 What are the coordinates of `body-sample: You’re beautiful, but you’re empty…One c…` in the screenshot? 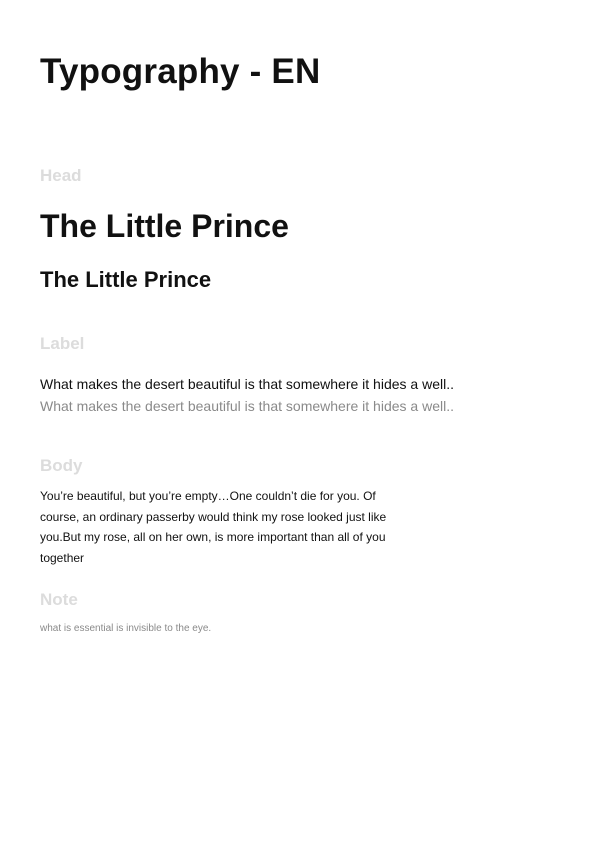 It's located at (213, 527).